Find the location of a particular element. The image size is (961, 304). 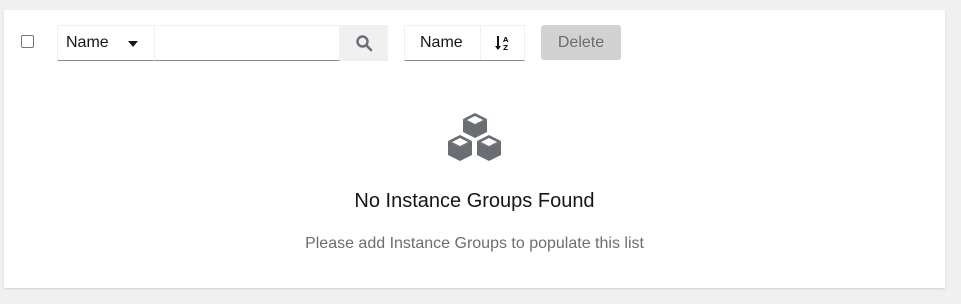

sort-order-button: A Z is located at coordinates (502, 43).